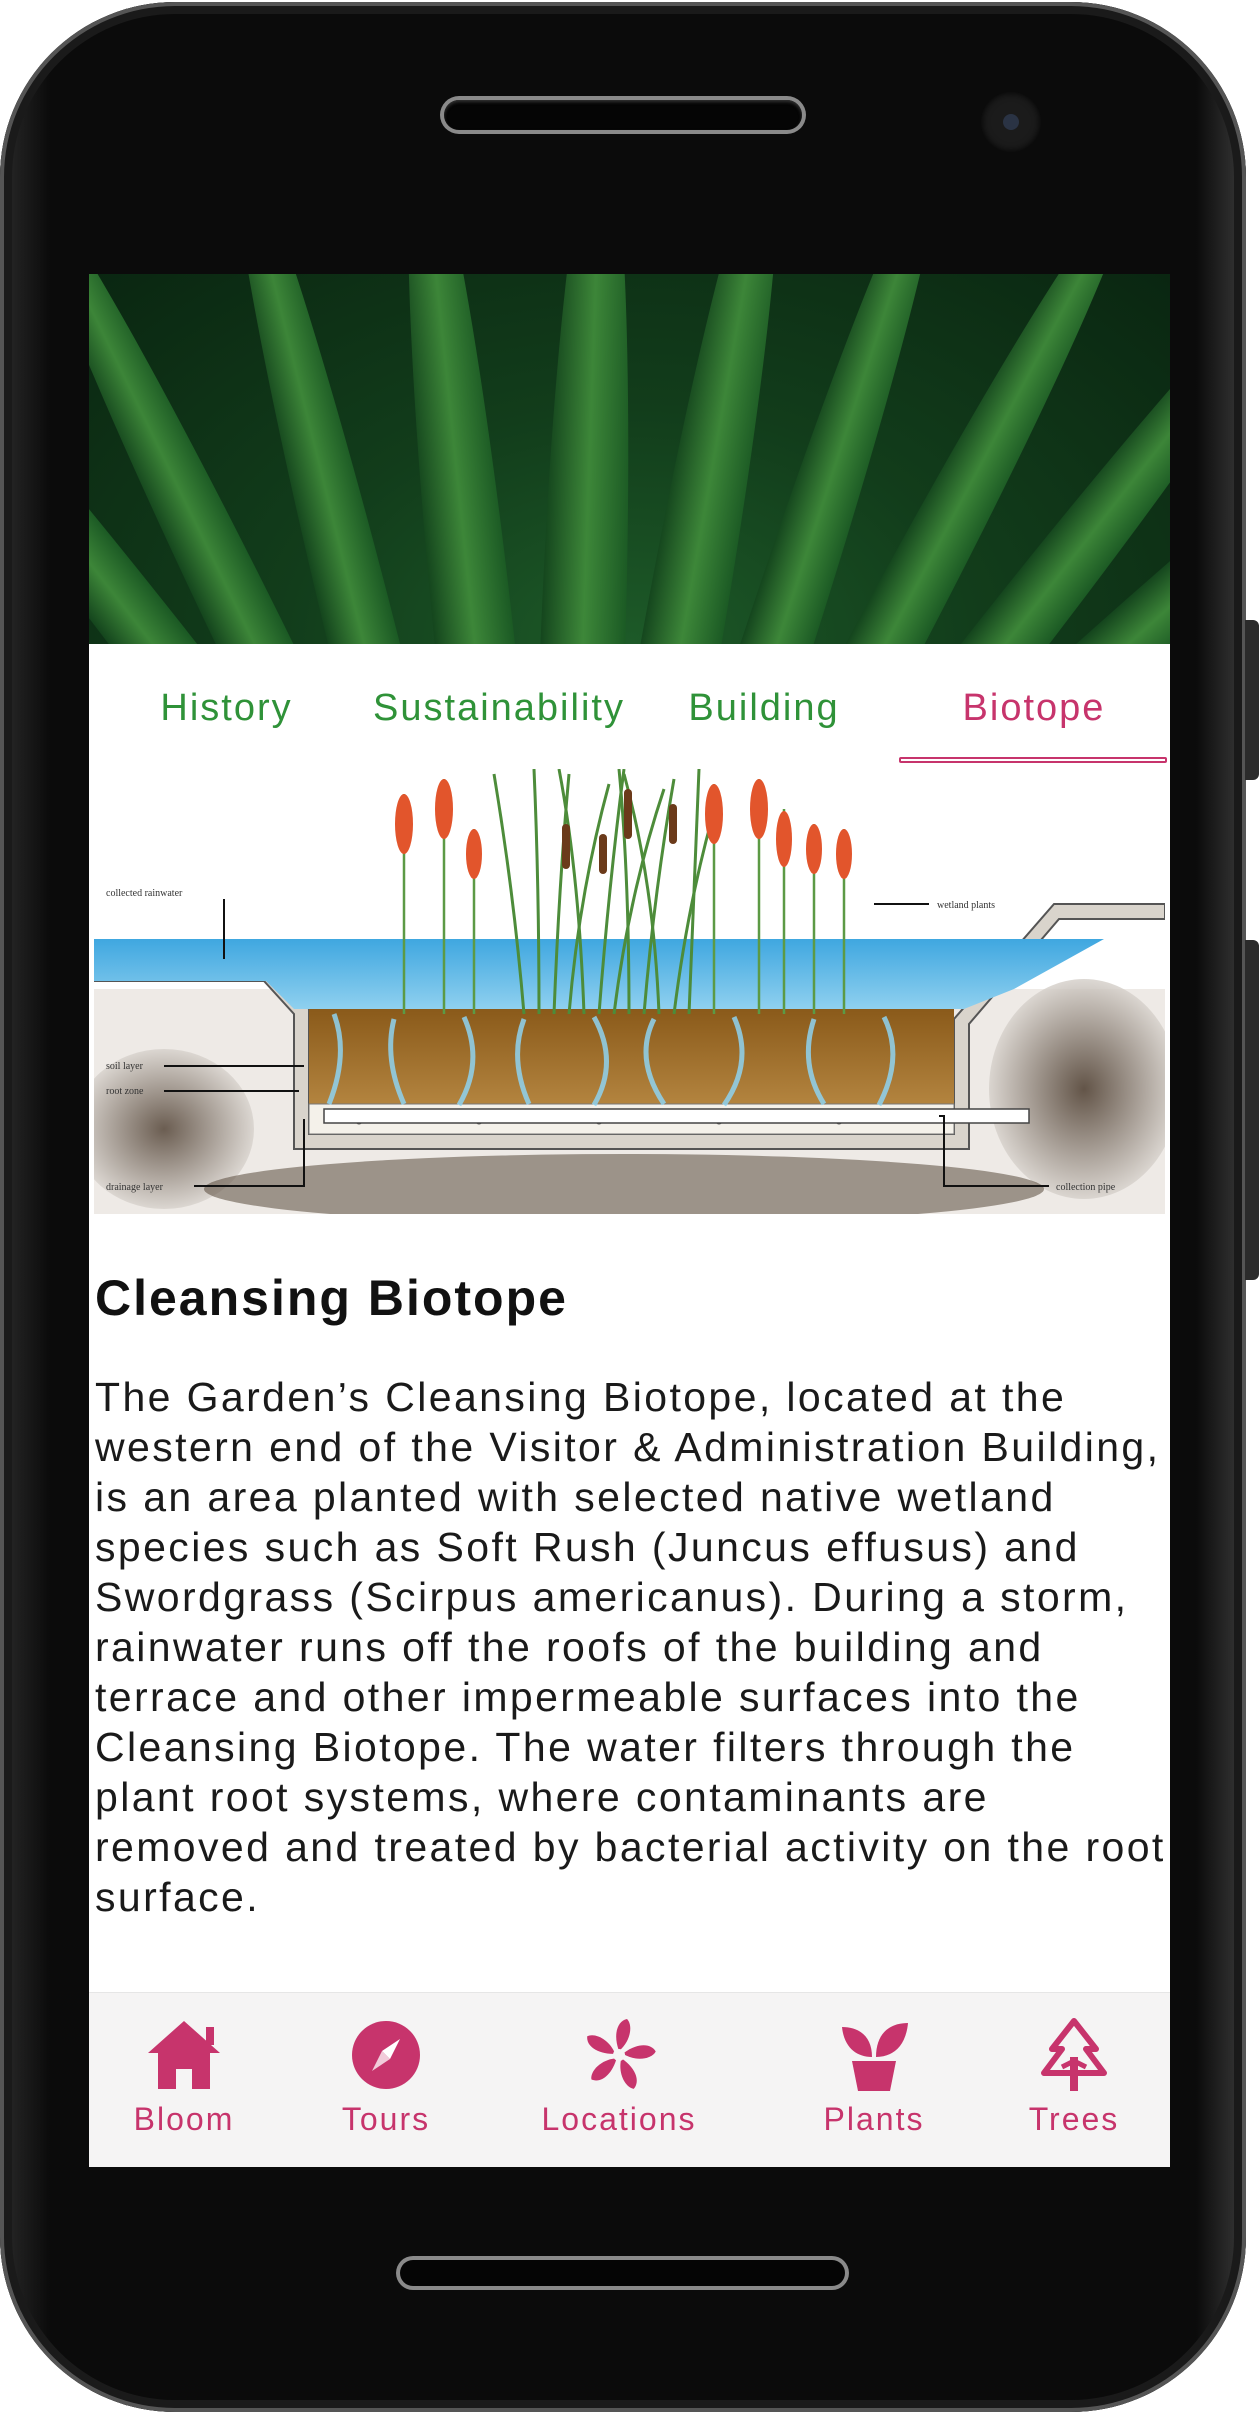 The height and width of the screenshot is (2415, 1260). I want to click on volume-button, so click(1252, 700).